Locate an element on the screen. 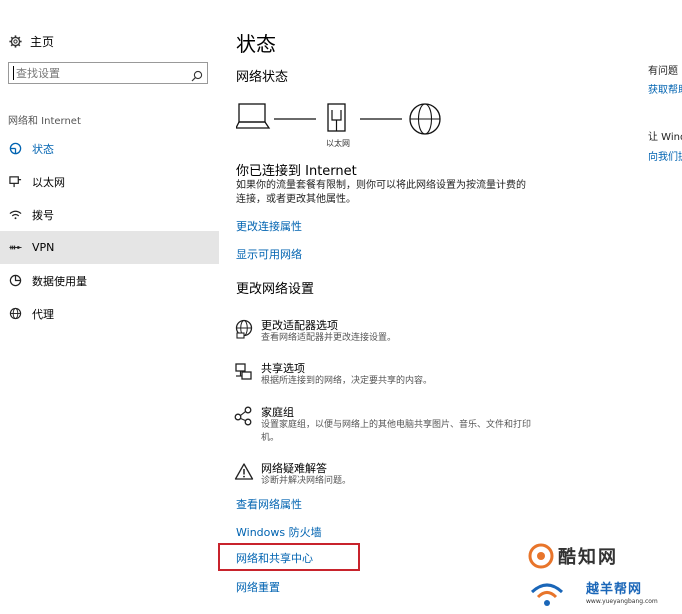  sidebar-nav: 状态 以太网 拨号 VPN 数据使用量 代理 is located at coordinates (109, 231).